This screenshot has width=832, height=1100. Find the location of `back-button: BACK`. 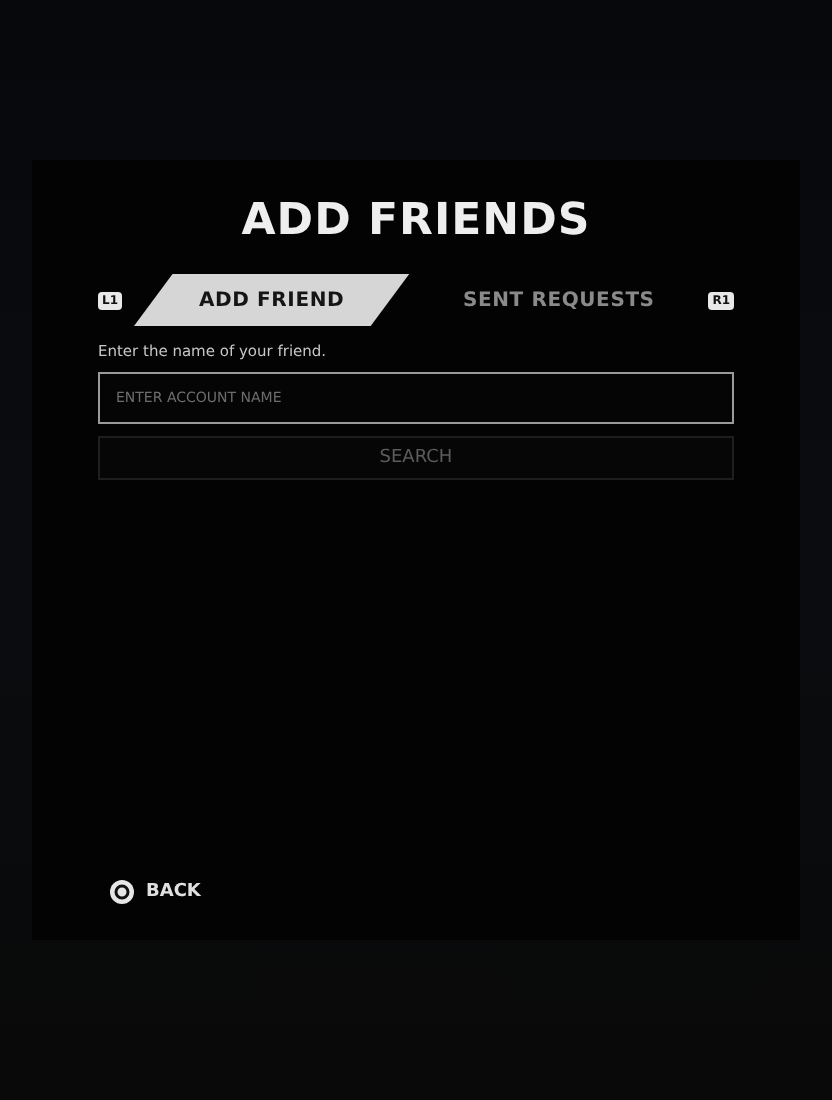

back-button: BACK is located at coordinates (155, 892).